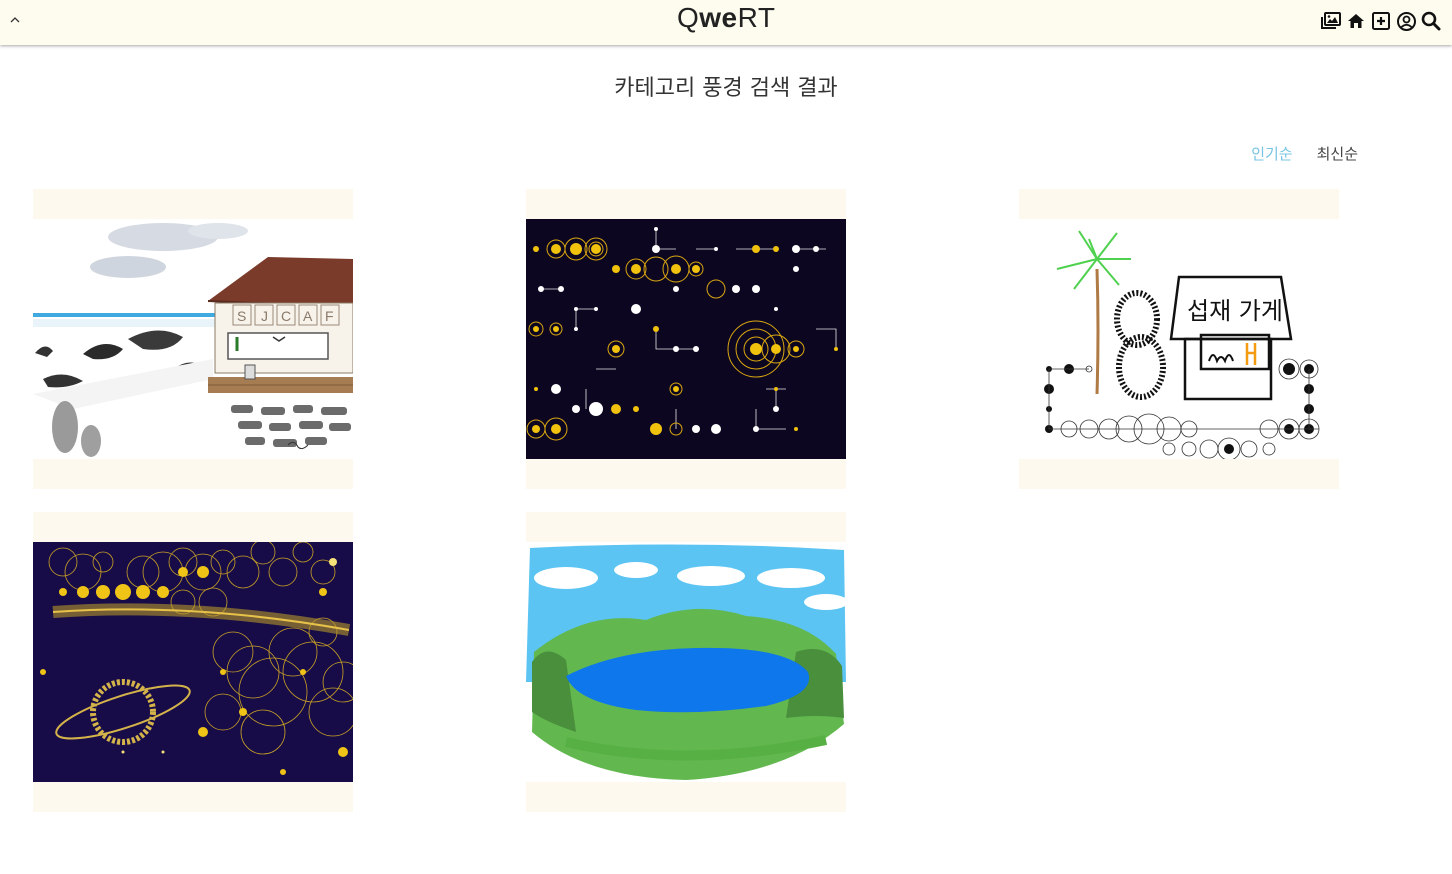 The image size is (1452, 874). What do you see at coordinates (1431, 21) in the screenshot?
I see `search-icon` at bounding box center [1431, 21].